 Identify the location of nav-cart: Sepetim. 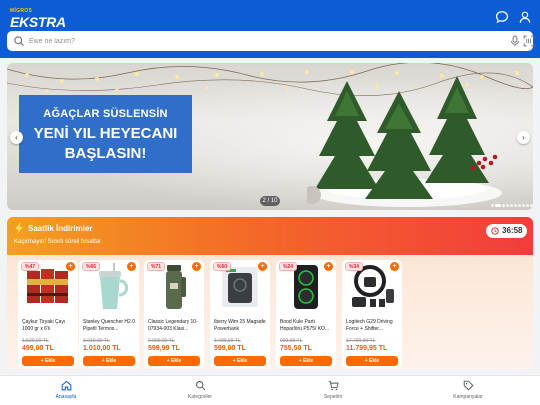
(333, 390).